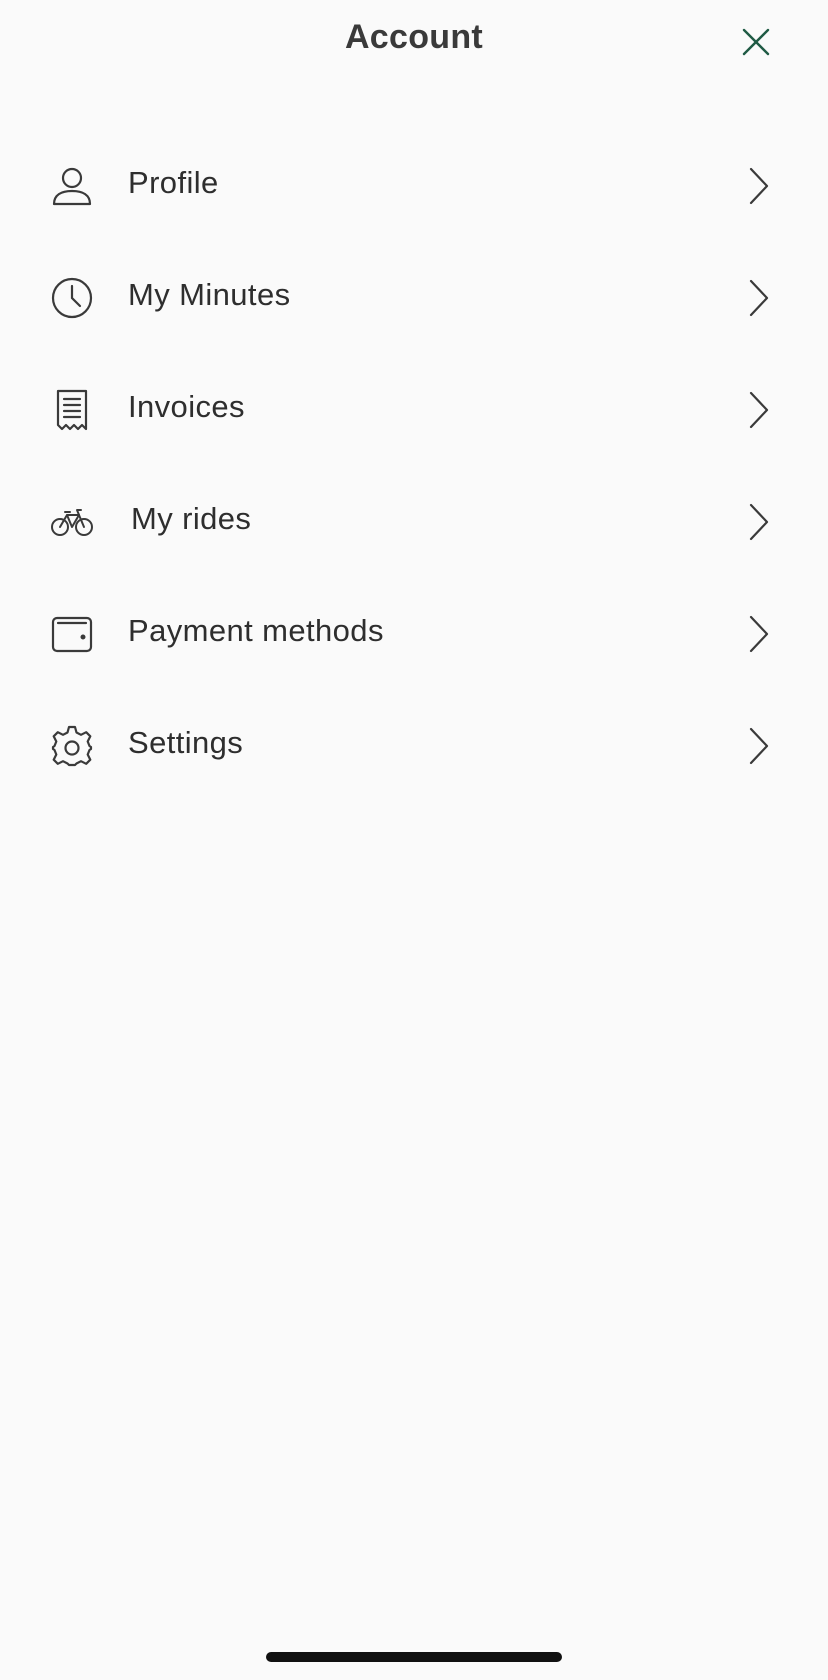 This screenshot has width=828, height=1680. Describe the element at coordinates (414, 184) in the screenshot. I see `menu-item-profile: Profile` at that location.